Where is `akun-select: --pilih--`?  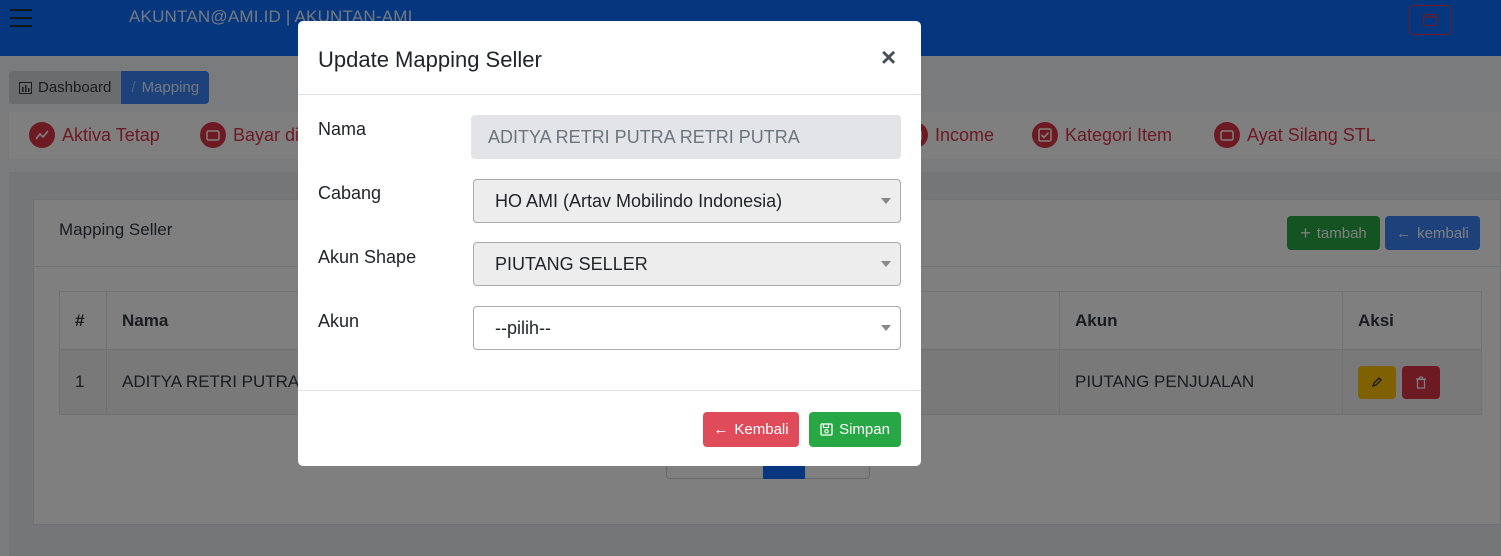
akun-select: --pilih-- is located at coordinates (687, 328).